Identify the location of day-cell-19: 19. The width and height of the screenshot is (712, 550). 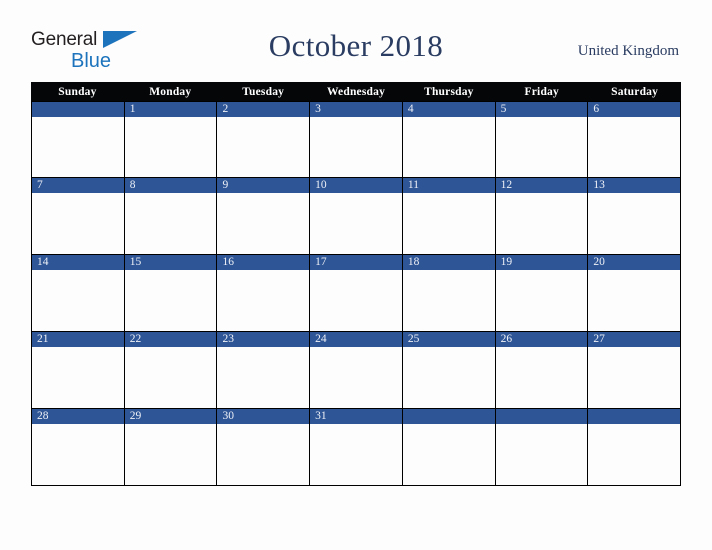
(542, 293).